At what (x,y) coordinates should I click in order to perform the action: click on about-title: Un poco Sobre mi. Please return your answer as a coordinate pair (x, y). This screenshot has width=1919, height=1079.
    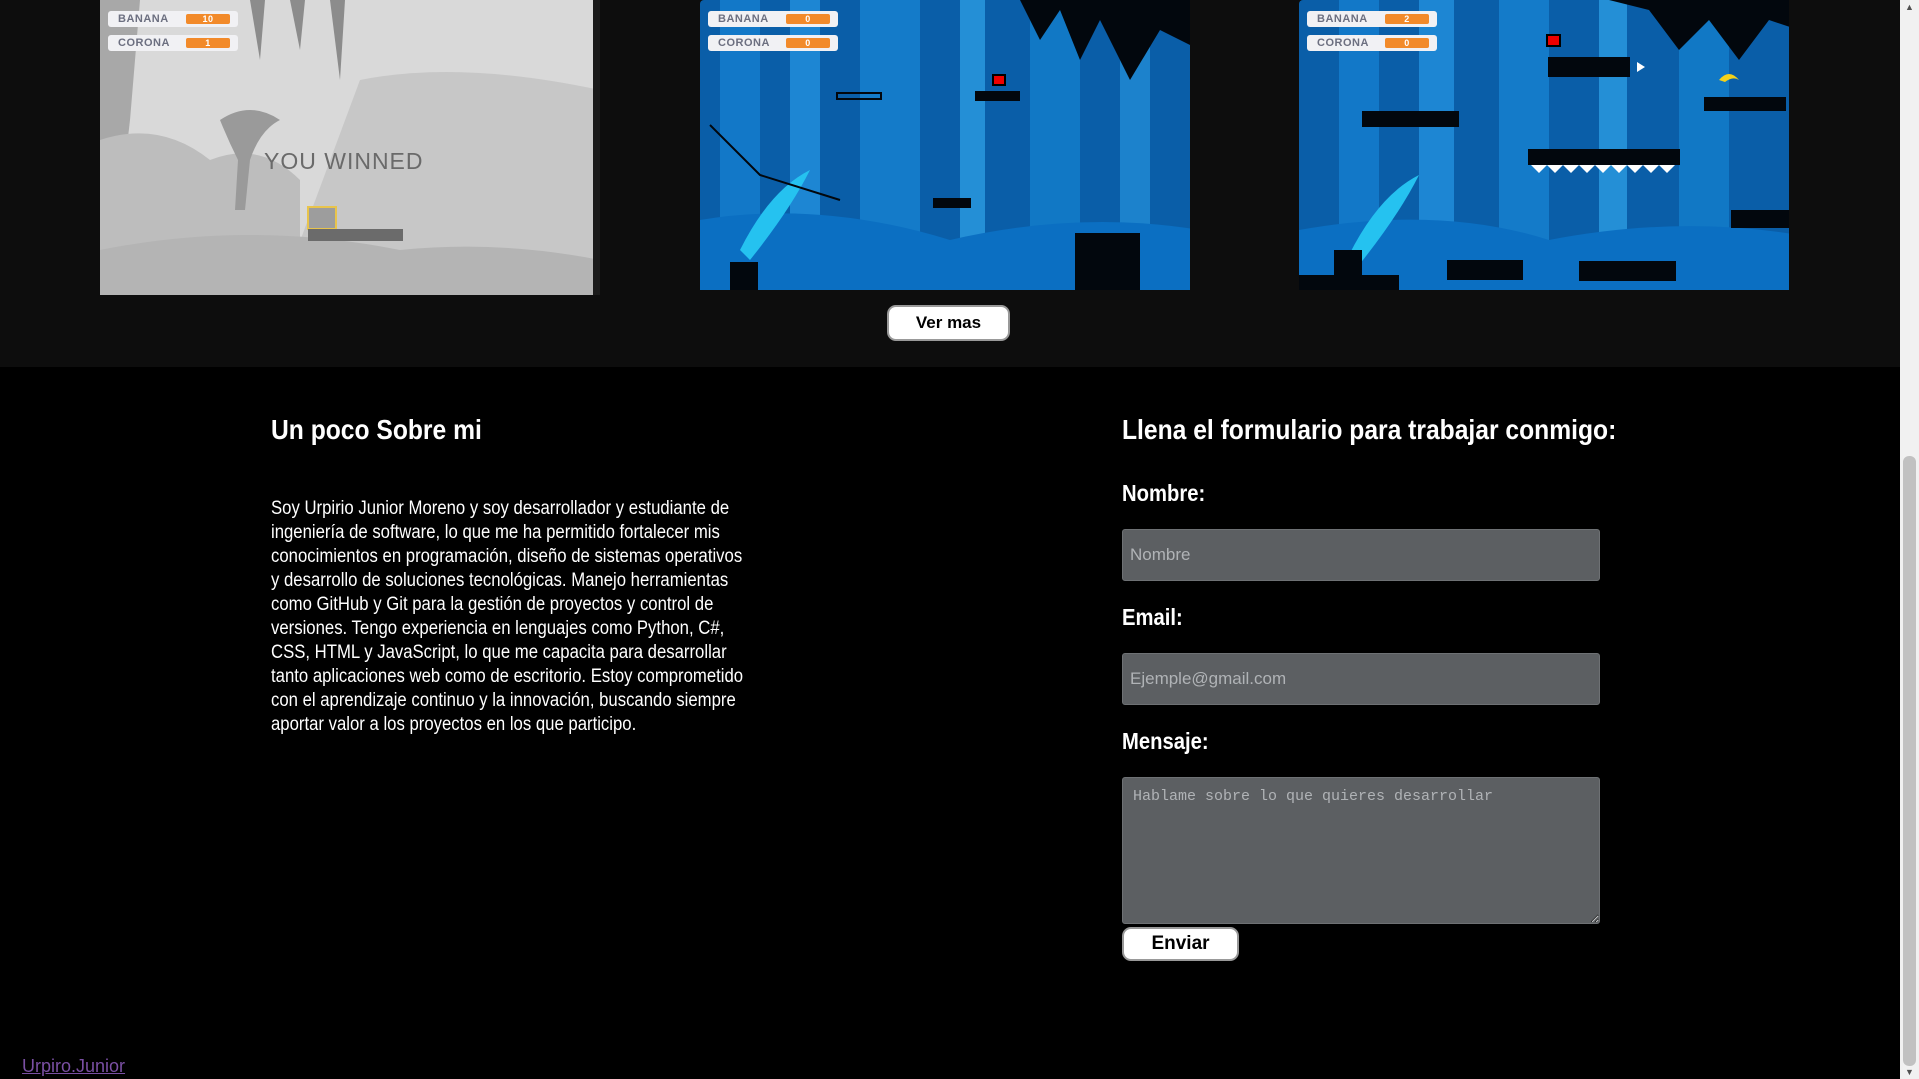
    Looking at the image, I should click on (376, 429).